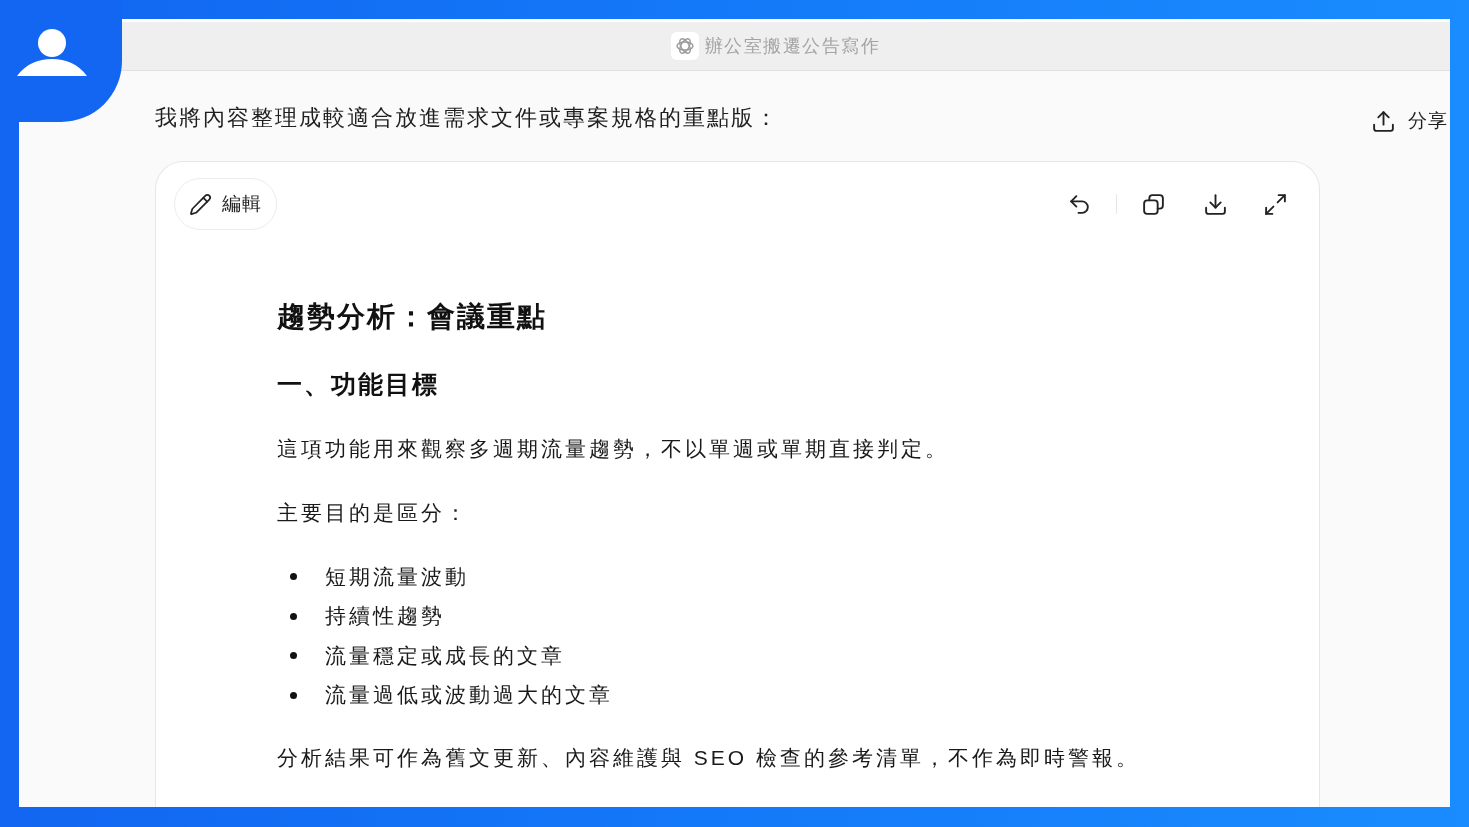 Image resolution: width=1469 pixels, height=827 pixels. I want to click on section-heading: 一、功能目標, so click(358, 384).